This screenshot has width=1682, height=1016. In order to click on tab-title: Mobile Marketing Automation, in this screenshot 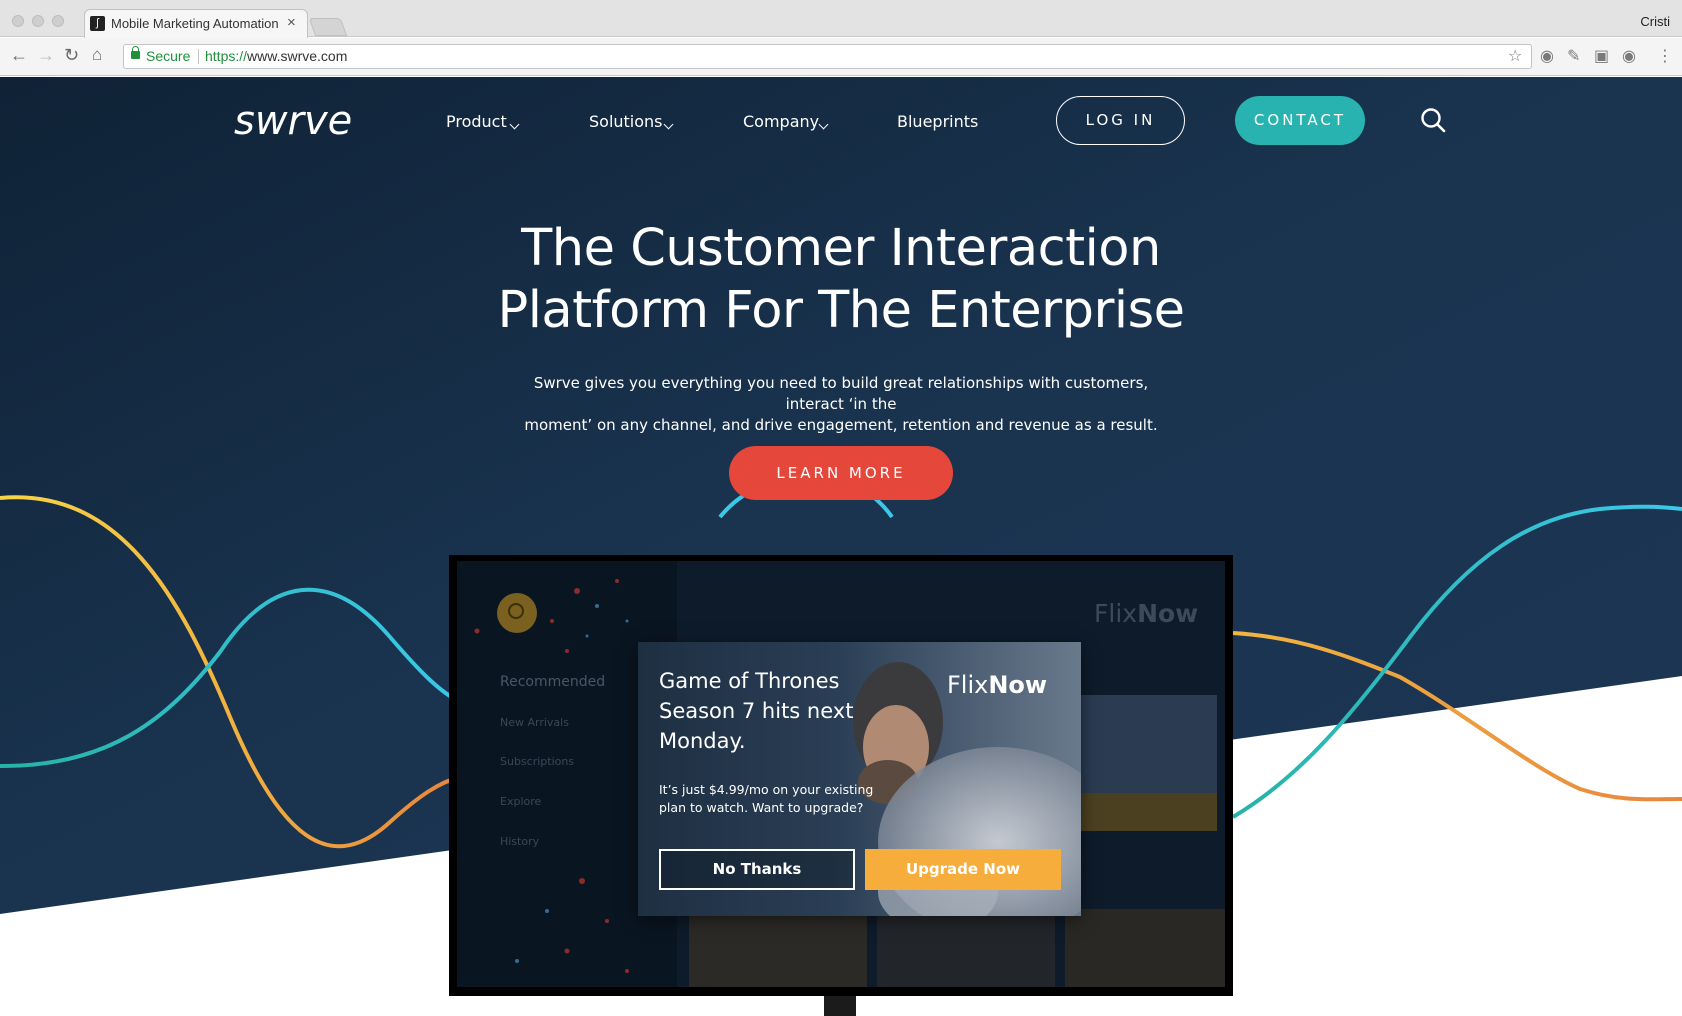, I will do `click(195, 23)`.